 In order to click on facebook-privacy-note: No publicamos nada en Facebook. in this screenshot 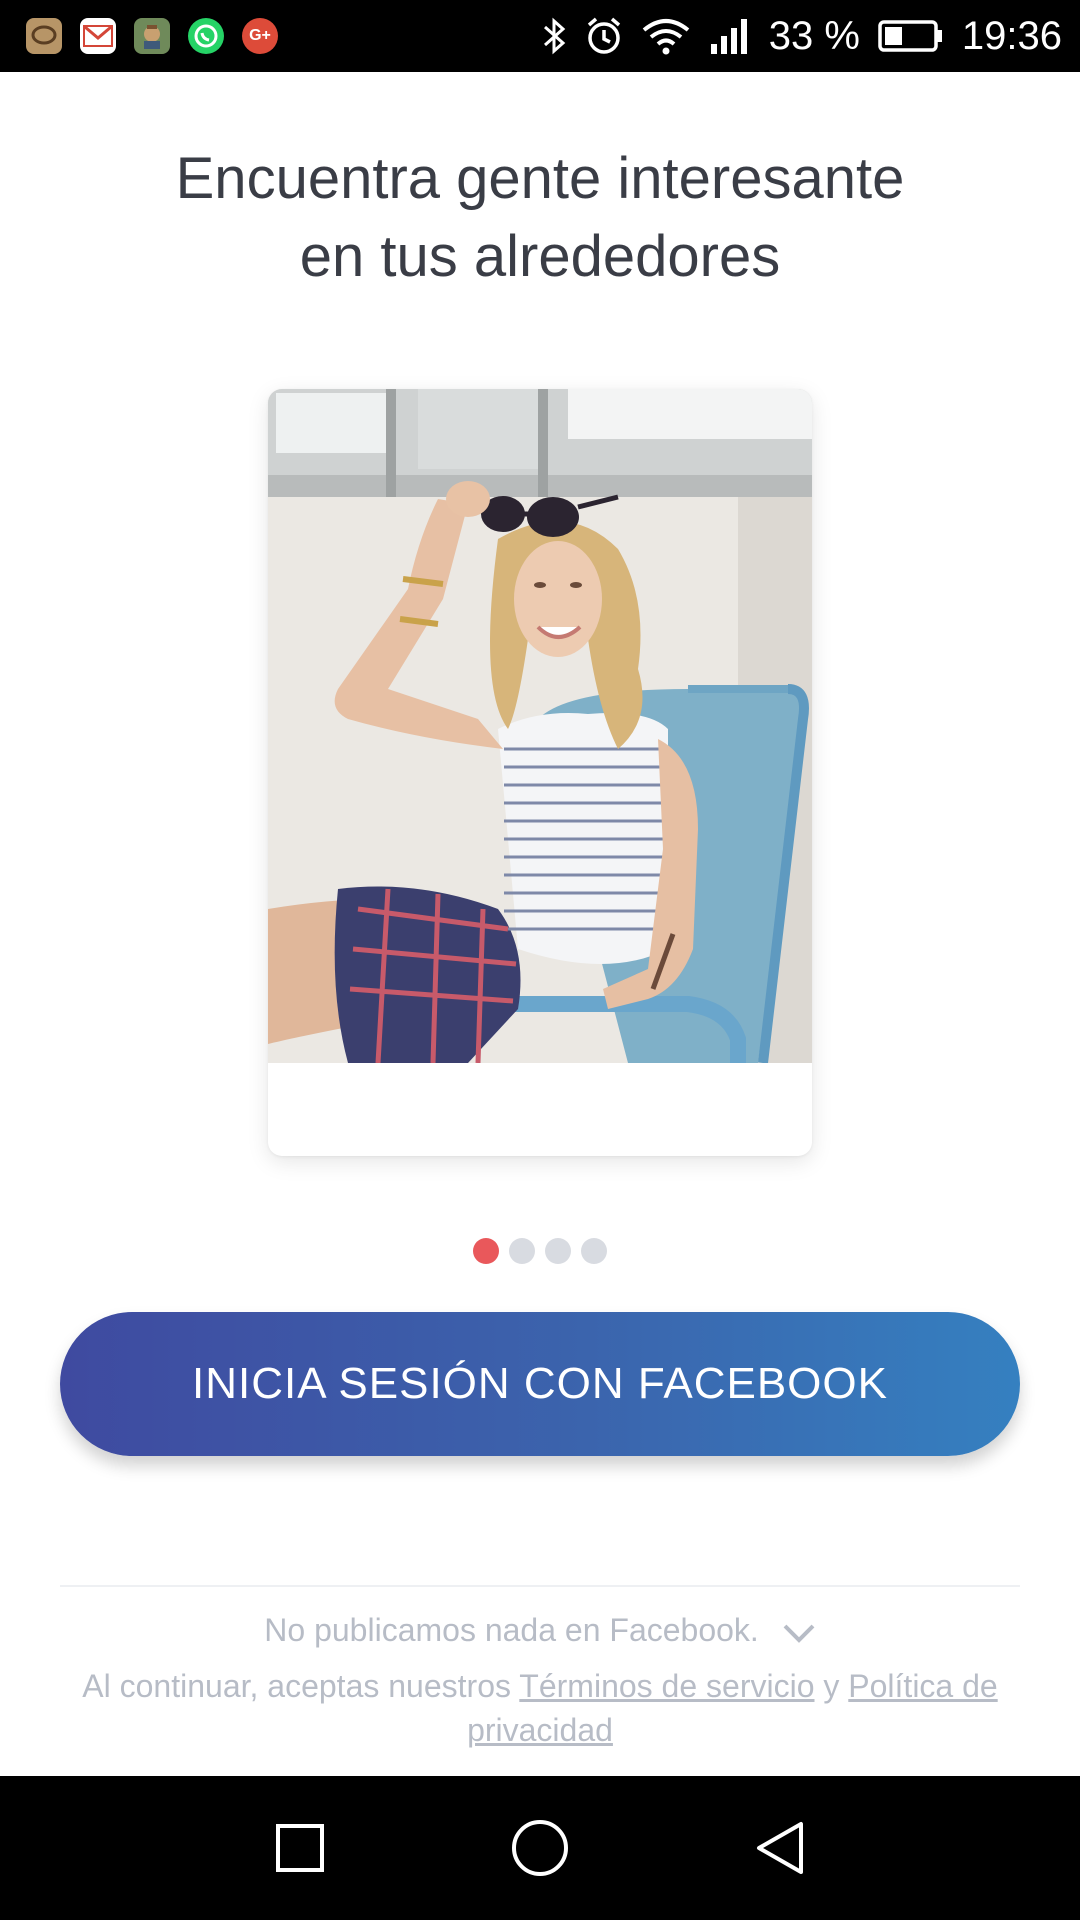, I will do `click(540, 1631)`.